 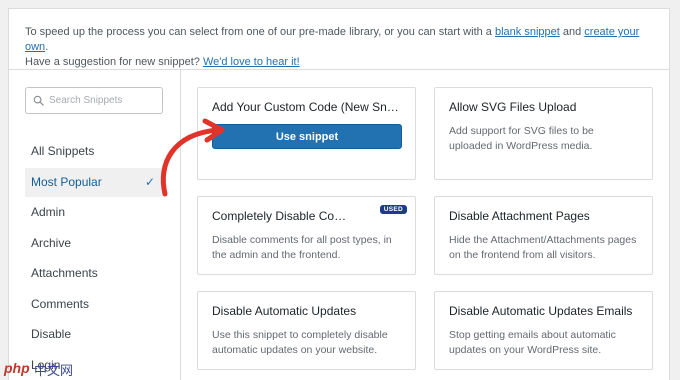 What do you see at coordinates (513, 107) in the screenshot?
I see `snippet-title: Allow SVG Files Upload` at bounding box center [513, 107].